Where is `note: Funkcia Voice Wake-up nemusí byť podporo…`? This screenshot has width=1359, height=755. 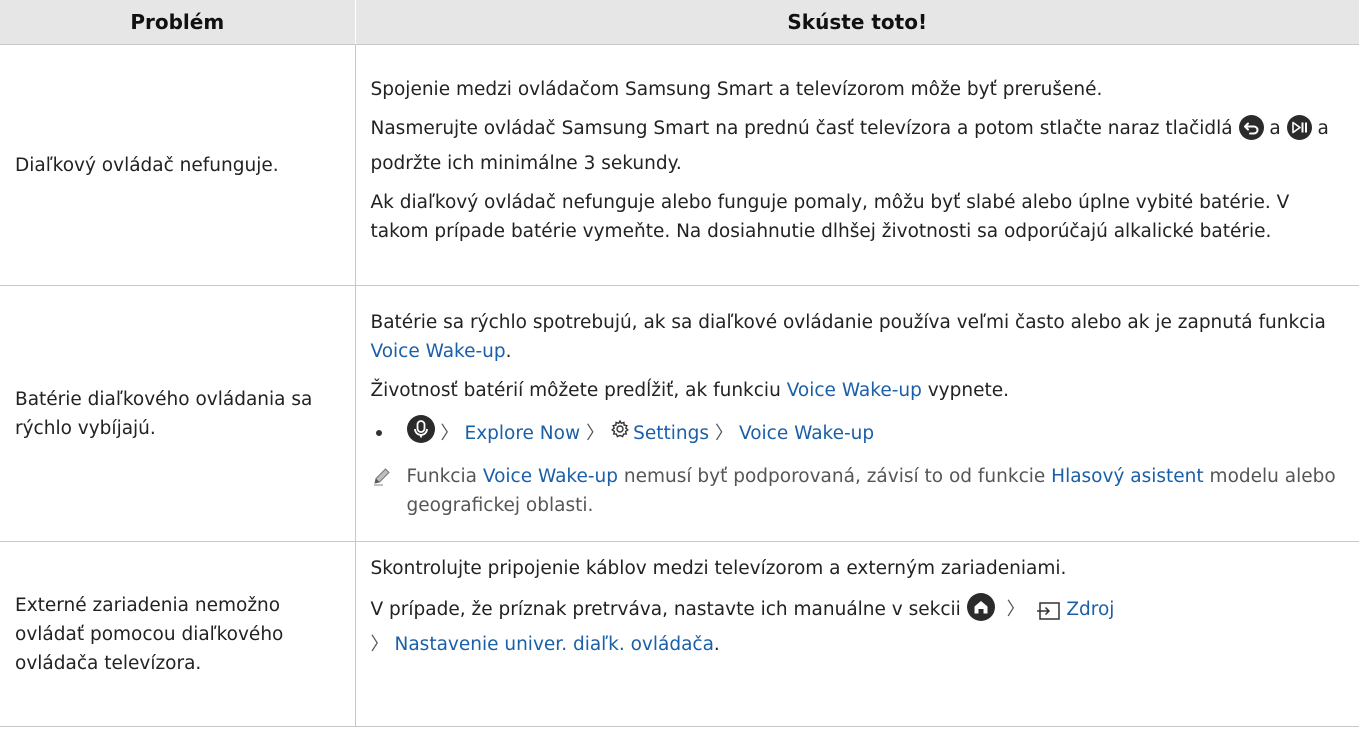
note: Funkcia Voice Wake-up nemusí byť podporo… is located at coordinates (859, 491).